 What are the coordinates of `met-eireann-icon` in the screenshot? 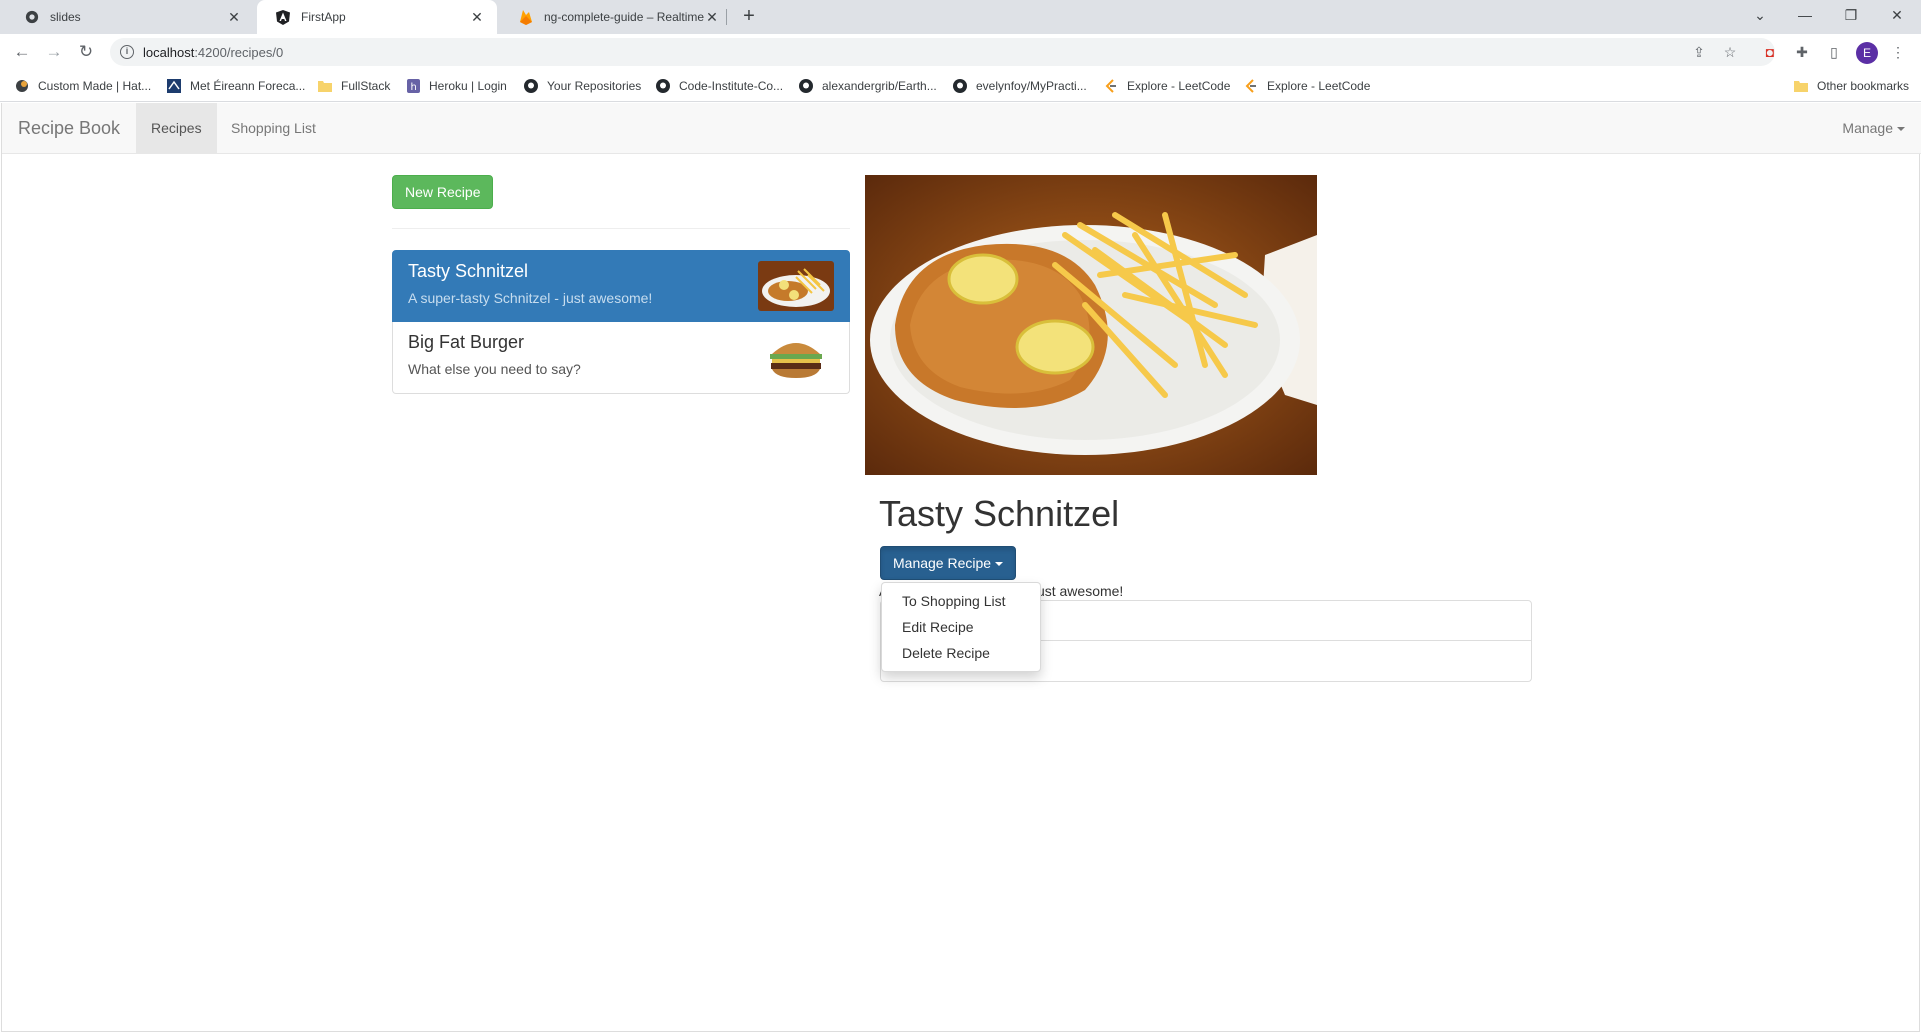 It's located at (174, 86).